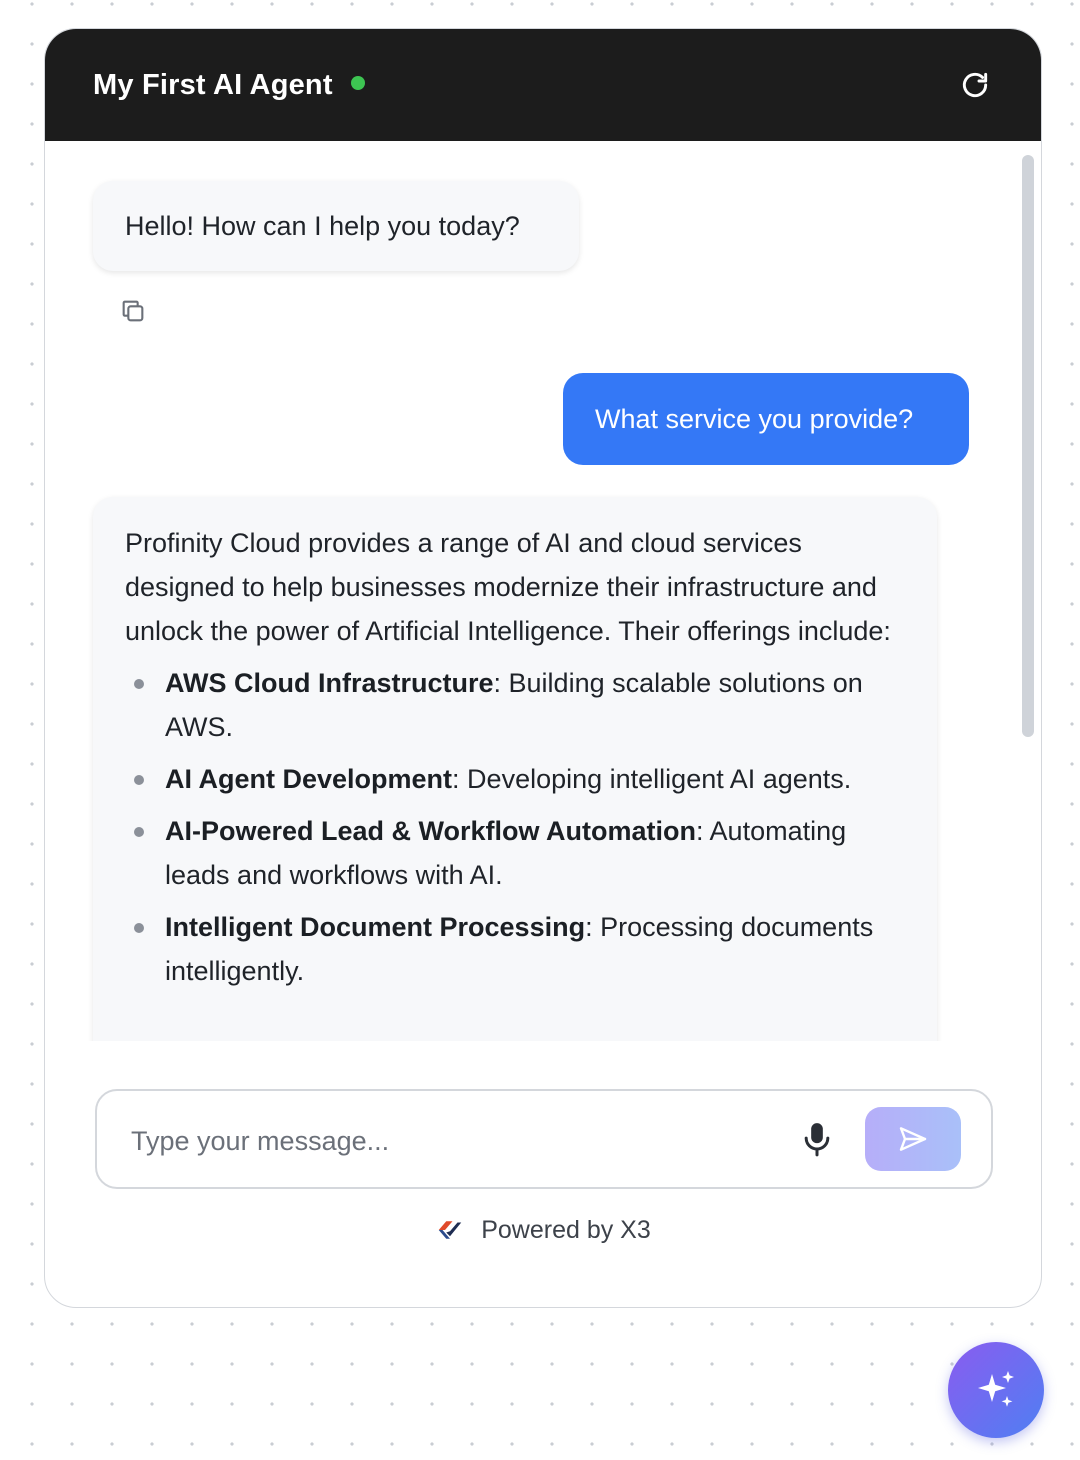 This screenshot has width=1080, height=1460. I want to click on bot-message-greeting: Hello! How can I help you today?, so click(336, 226).